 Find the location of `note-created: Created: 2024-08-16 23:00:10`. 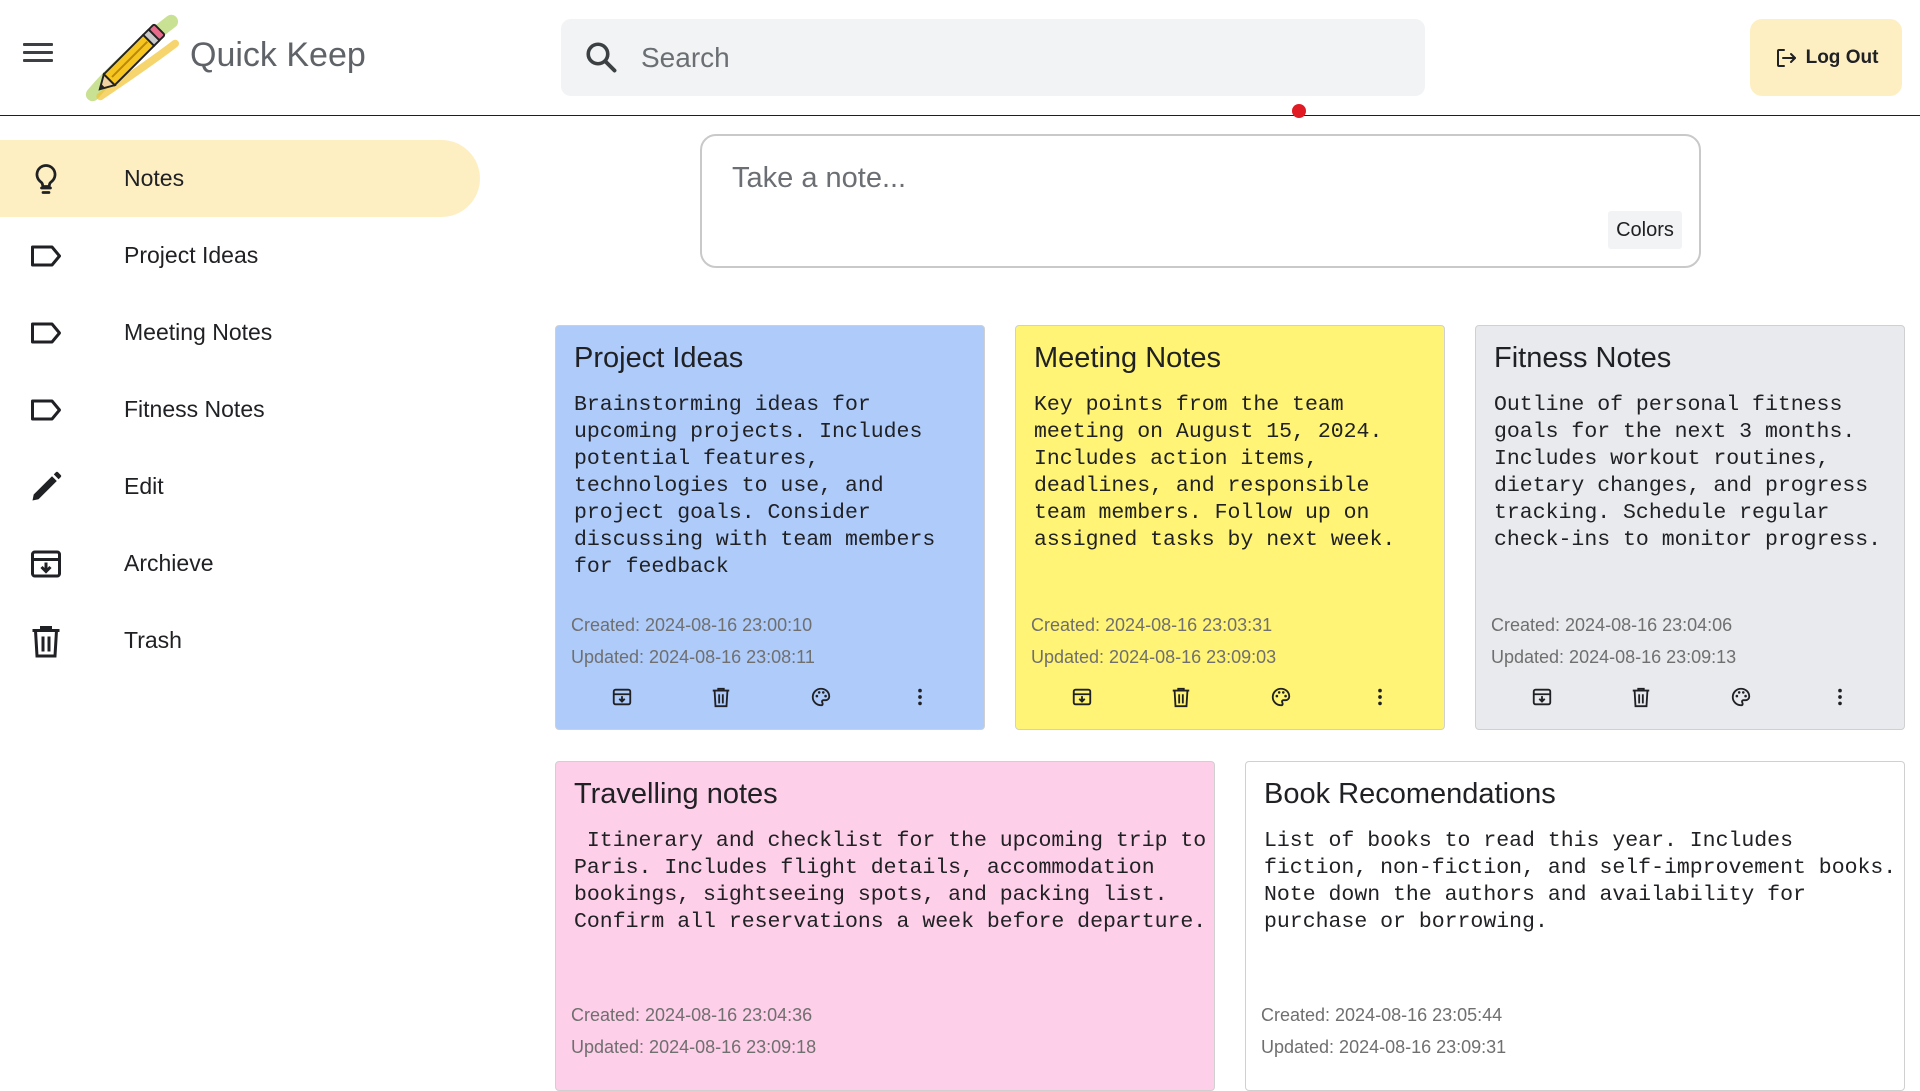

note-created: Created: 2024-08-16 23:00:10 is located at coordinates (692, 625).